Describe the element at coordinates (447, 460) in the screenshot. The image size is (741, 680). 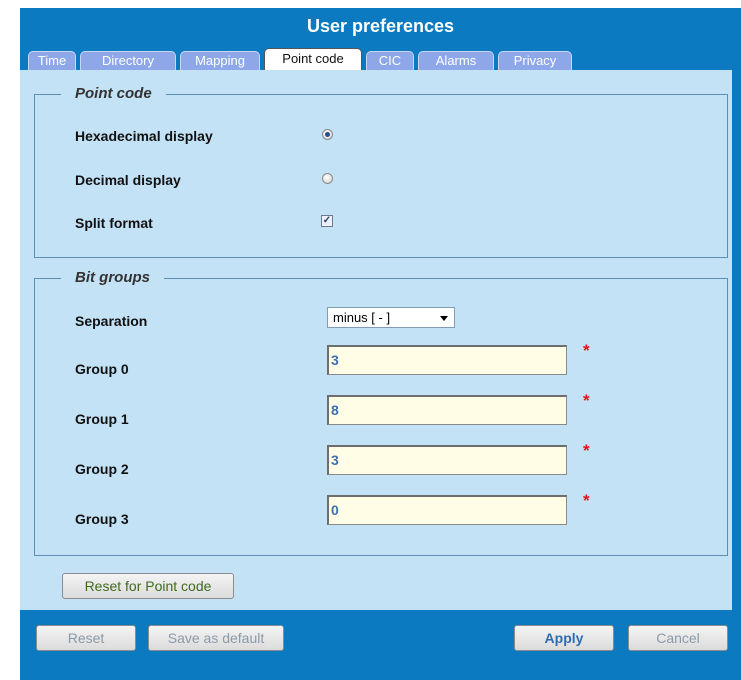
I see `group-2-input: 3` at that location.